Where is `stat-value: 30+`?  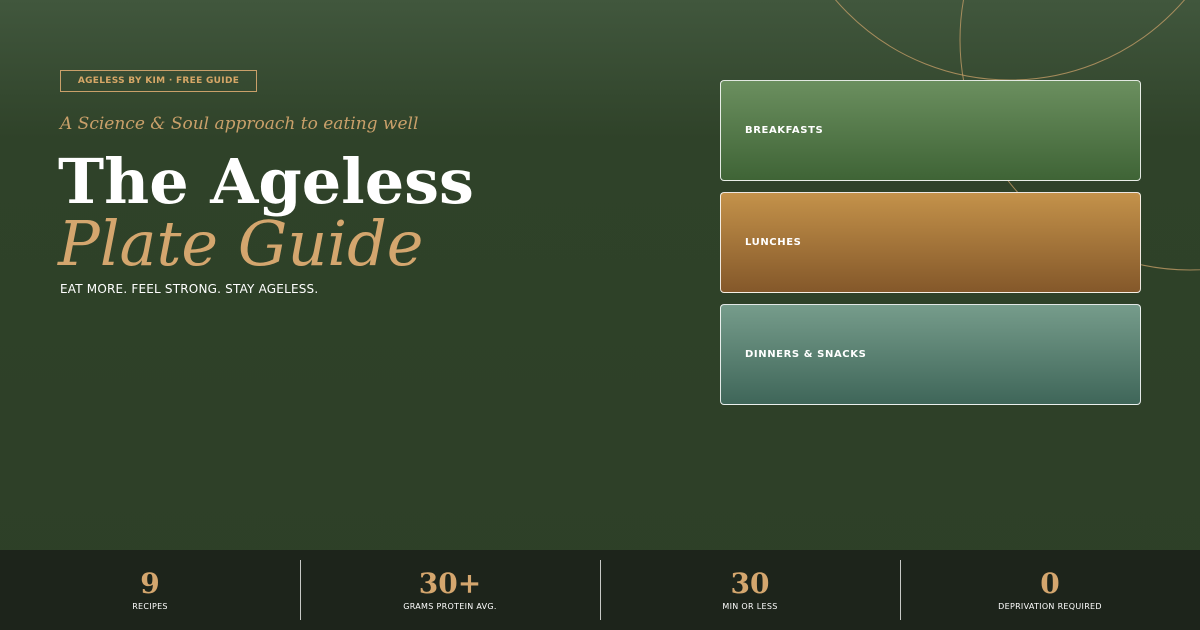 stat-value: 30+ is located at coordinates (450, 583).